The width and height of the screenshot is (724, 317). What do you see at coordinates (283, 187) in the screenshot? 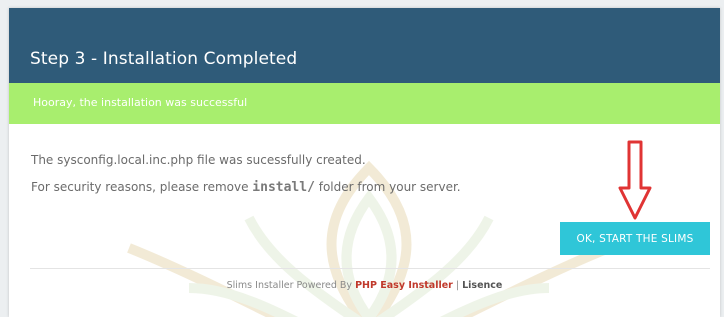
I see `install-folder-code: install/` at bounding box center [283, 187].